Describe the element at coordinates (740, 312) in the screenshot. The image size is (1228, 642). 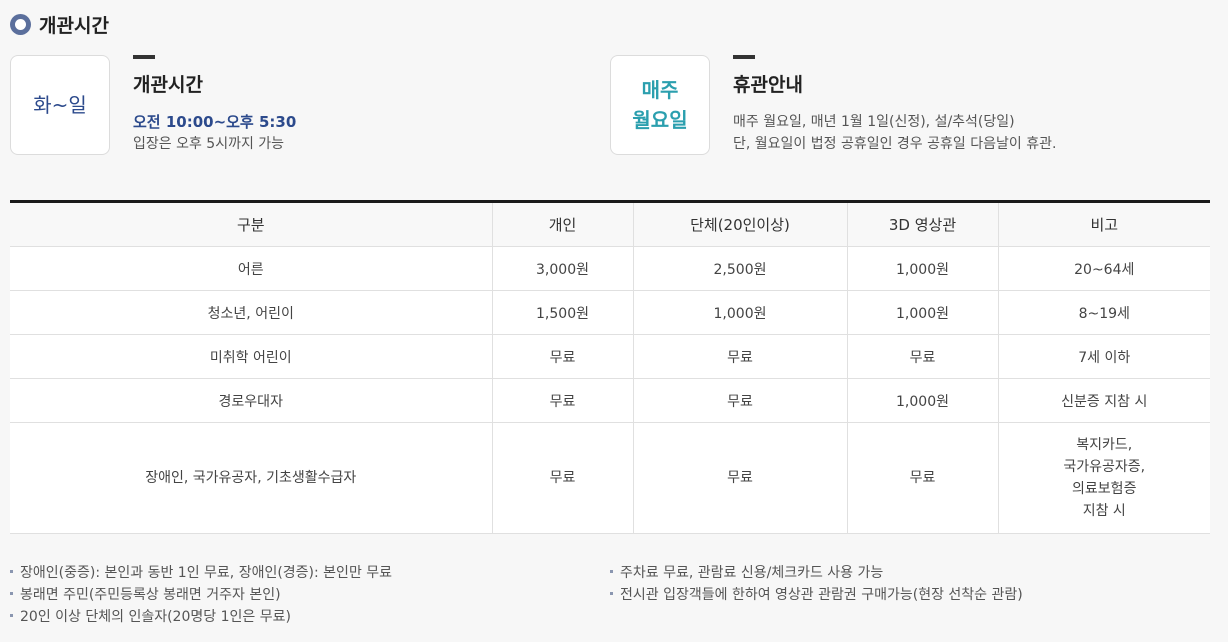
I see `cell-group: 1,000원` at that location.